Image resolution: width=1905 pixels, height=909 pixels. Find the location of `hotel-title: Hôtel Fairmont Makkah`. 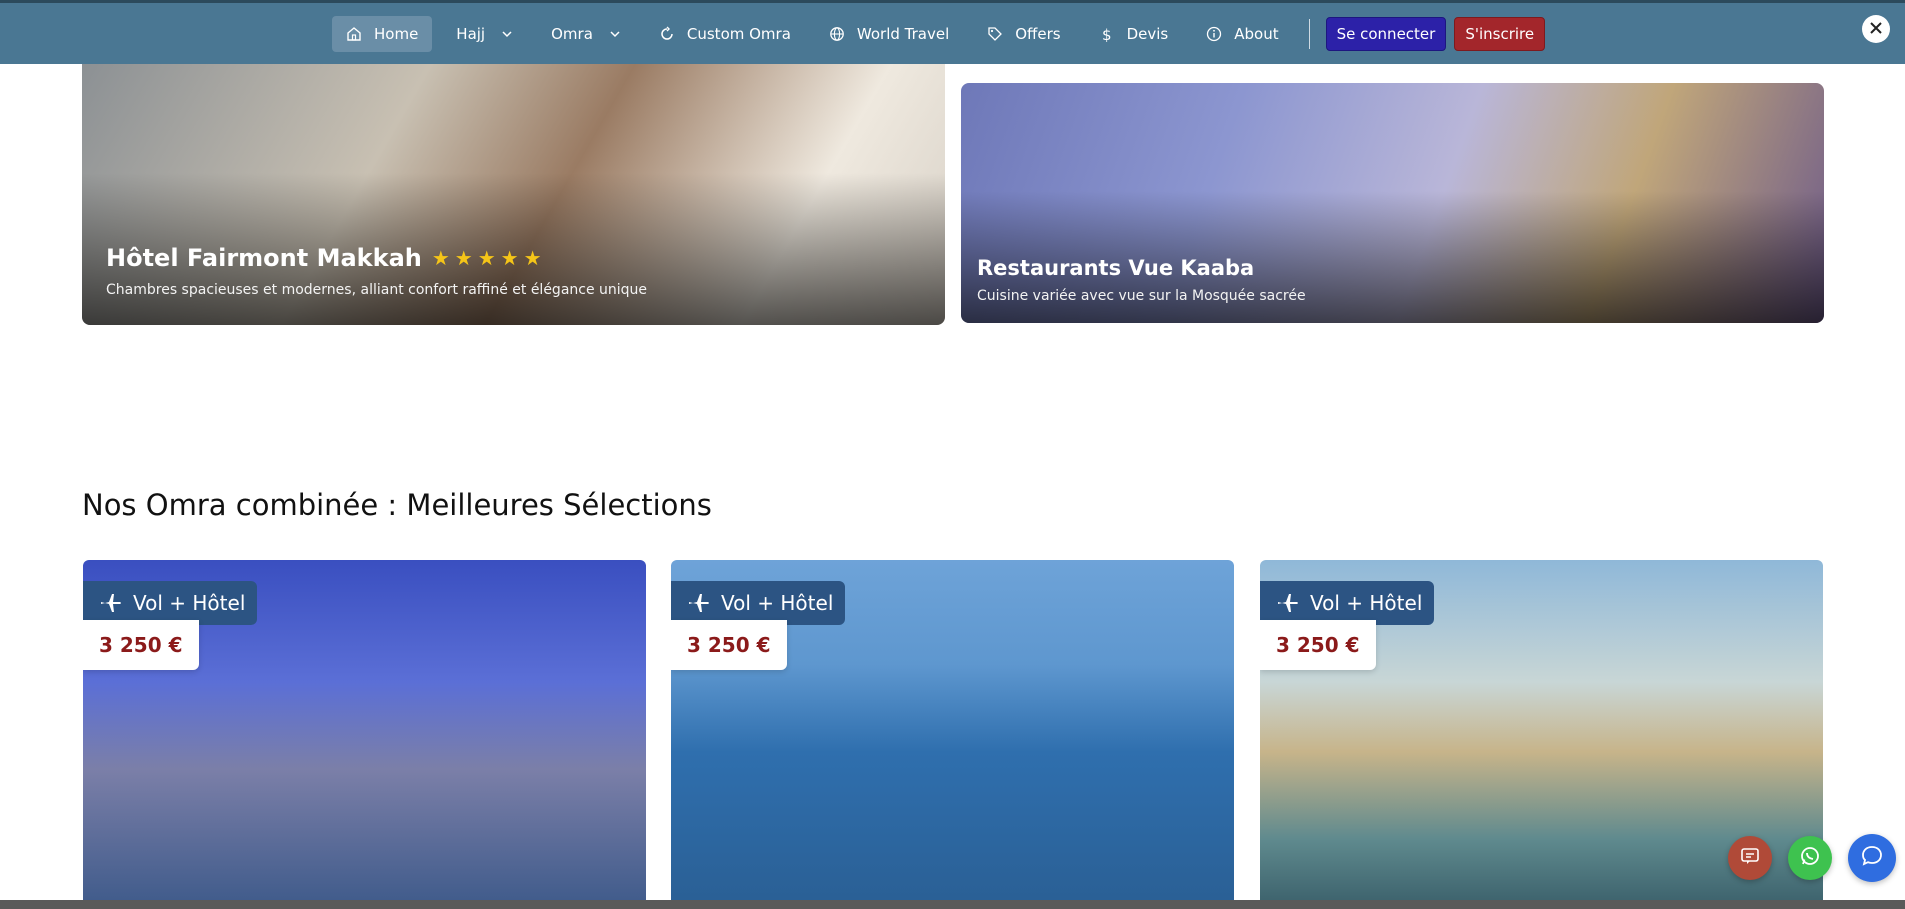

hotel-title: Hôtel Fairmont Makkah is located at coordinates (264, 258).